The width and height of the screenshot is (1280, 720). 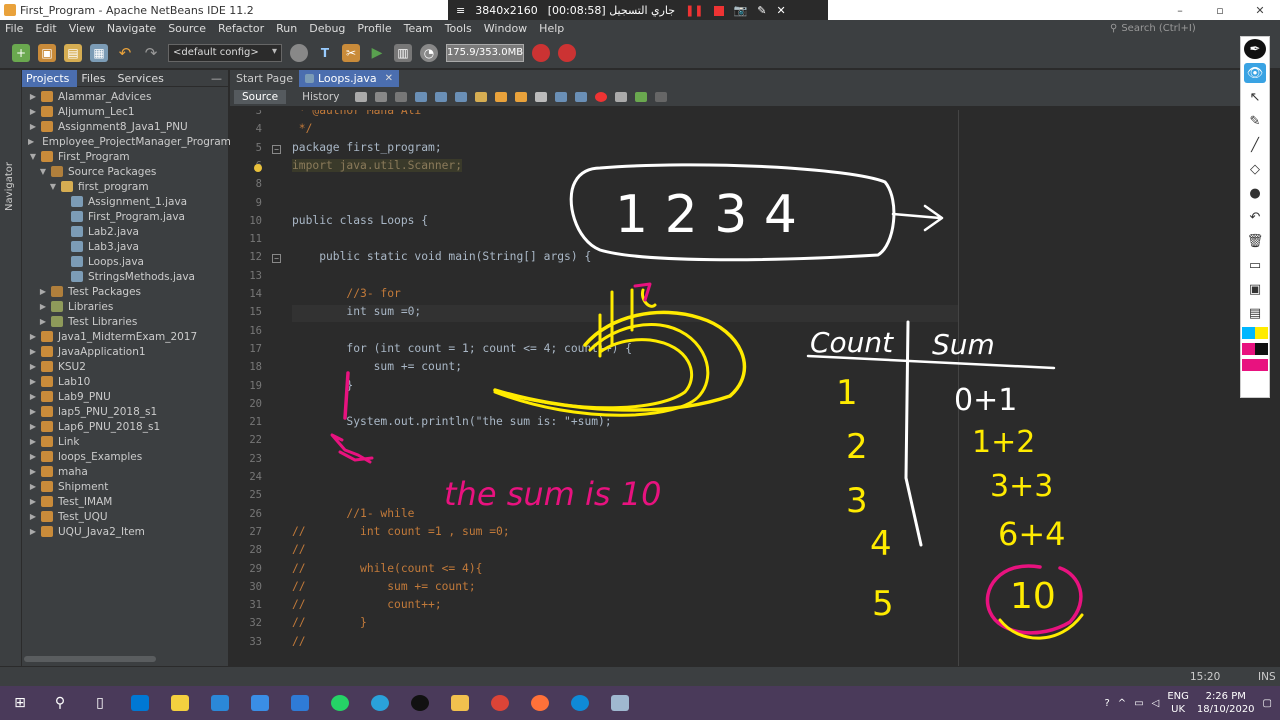 I want to click on last-edit-icon, so click(x=361, y=96).